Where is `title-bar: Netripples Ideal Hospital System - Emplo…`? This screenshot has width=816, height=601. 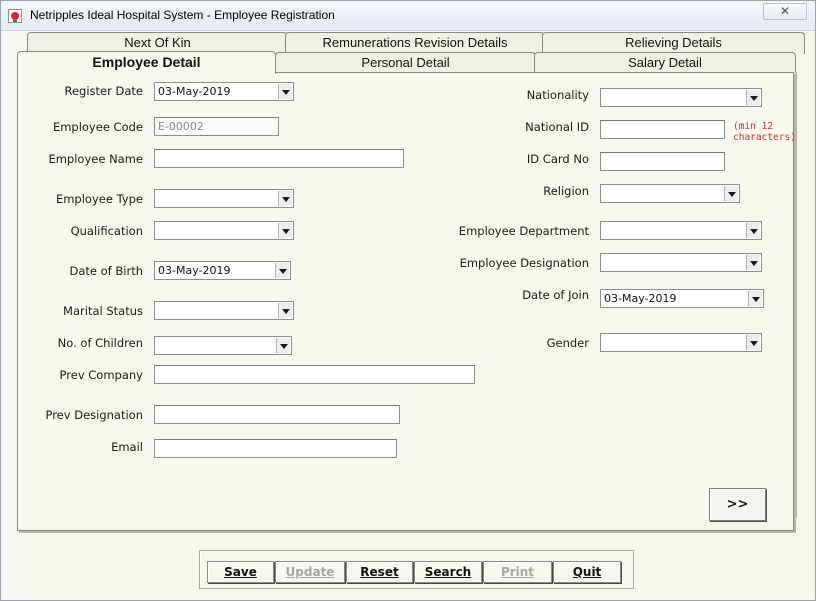 title-bar: Netripples Ideal Hospital System - Emplo… is located at coordinates (408, 16).